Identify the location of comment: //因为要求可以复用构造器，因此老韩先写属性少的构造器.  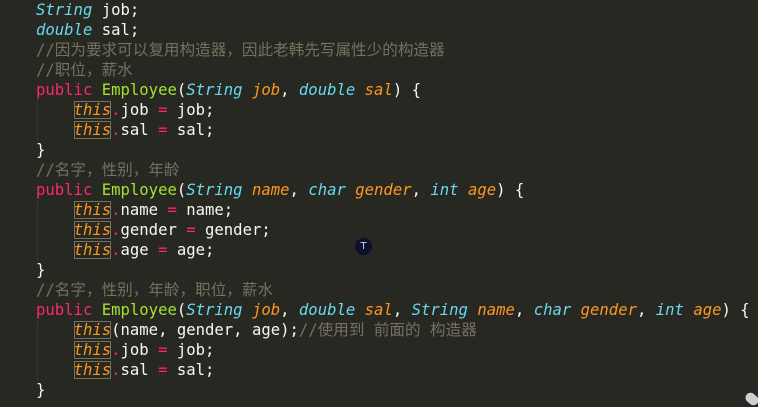
(240, 50).